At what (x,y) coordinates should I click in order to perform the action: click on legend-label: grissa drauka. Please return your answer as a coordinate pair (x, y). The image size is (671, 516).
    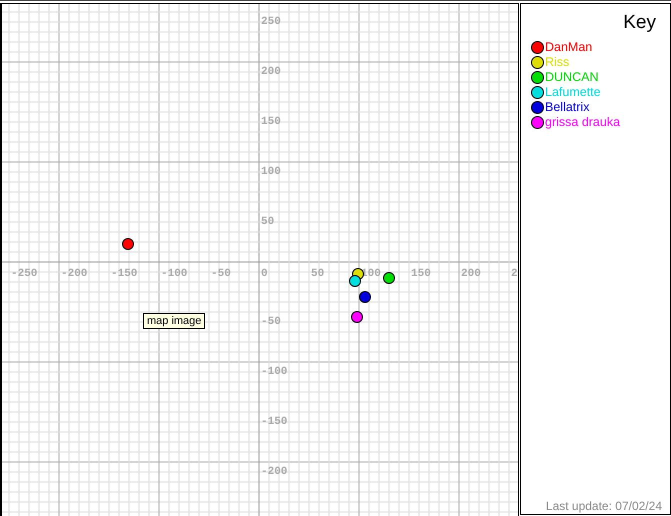
    Looking at the image, I should click on (582, 122).